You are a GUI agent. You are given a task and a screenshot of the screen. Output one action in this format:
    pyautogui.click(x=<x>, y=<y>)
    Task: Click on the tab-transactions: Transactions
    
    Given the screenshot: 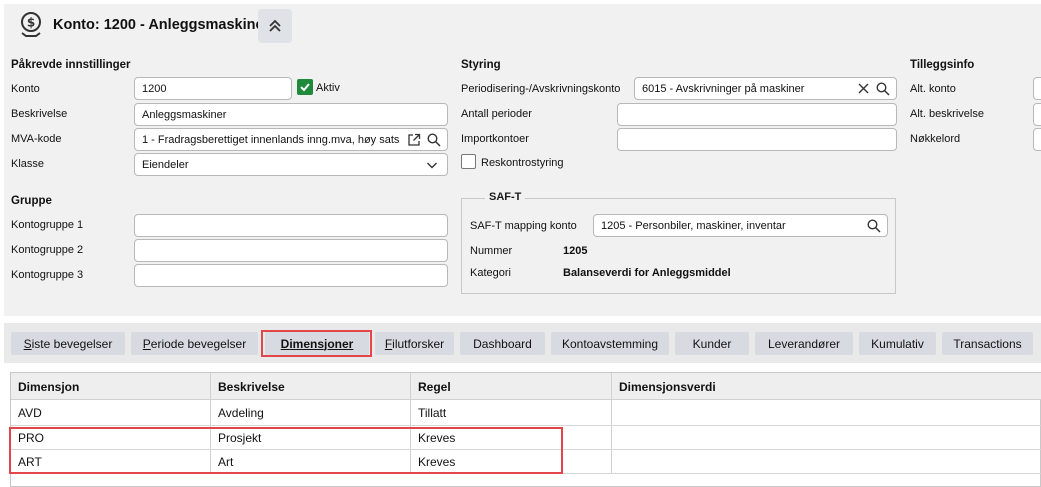 What is the action you would take?
    pyautogui.click(x=987, y=343)
    